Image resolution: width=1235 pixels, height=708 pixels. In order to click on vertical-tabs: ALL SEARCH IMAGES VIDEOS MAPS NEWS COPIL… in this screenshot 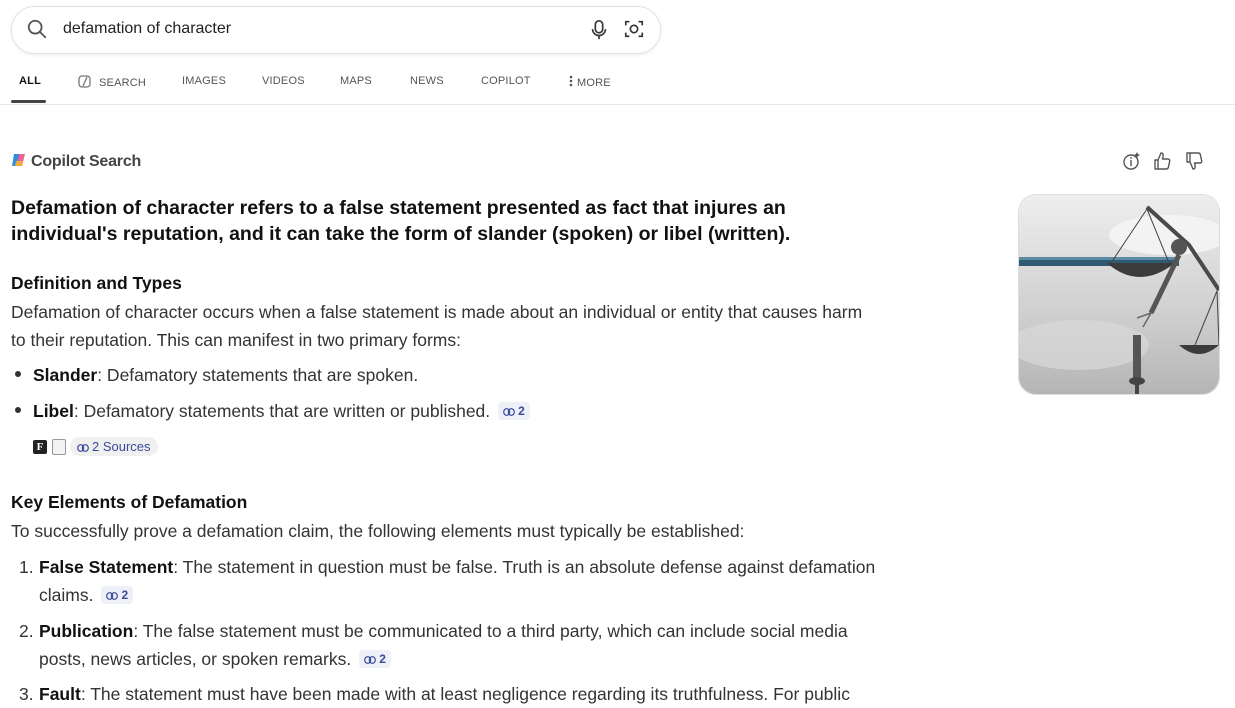, I will do `click(617, 84)`.